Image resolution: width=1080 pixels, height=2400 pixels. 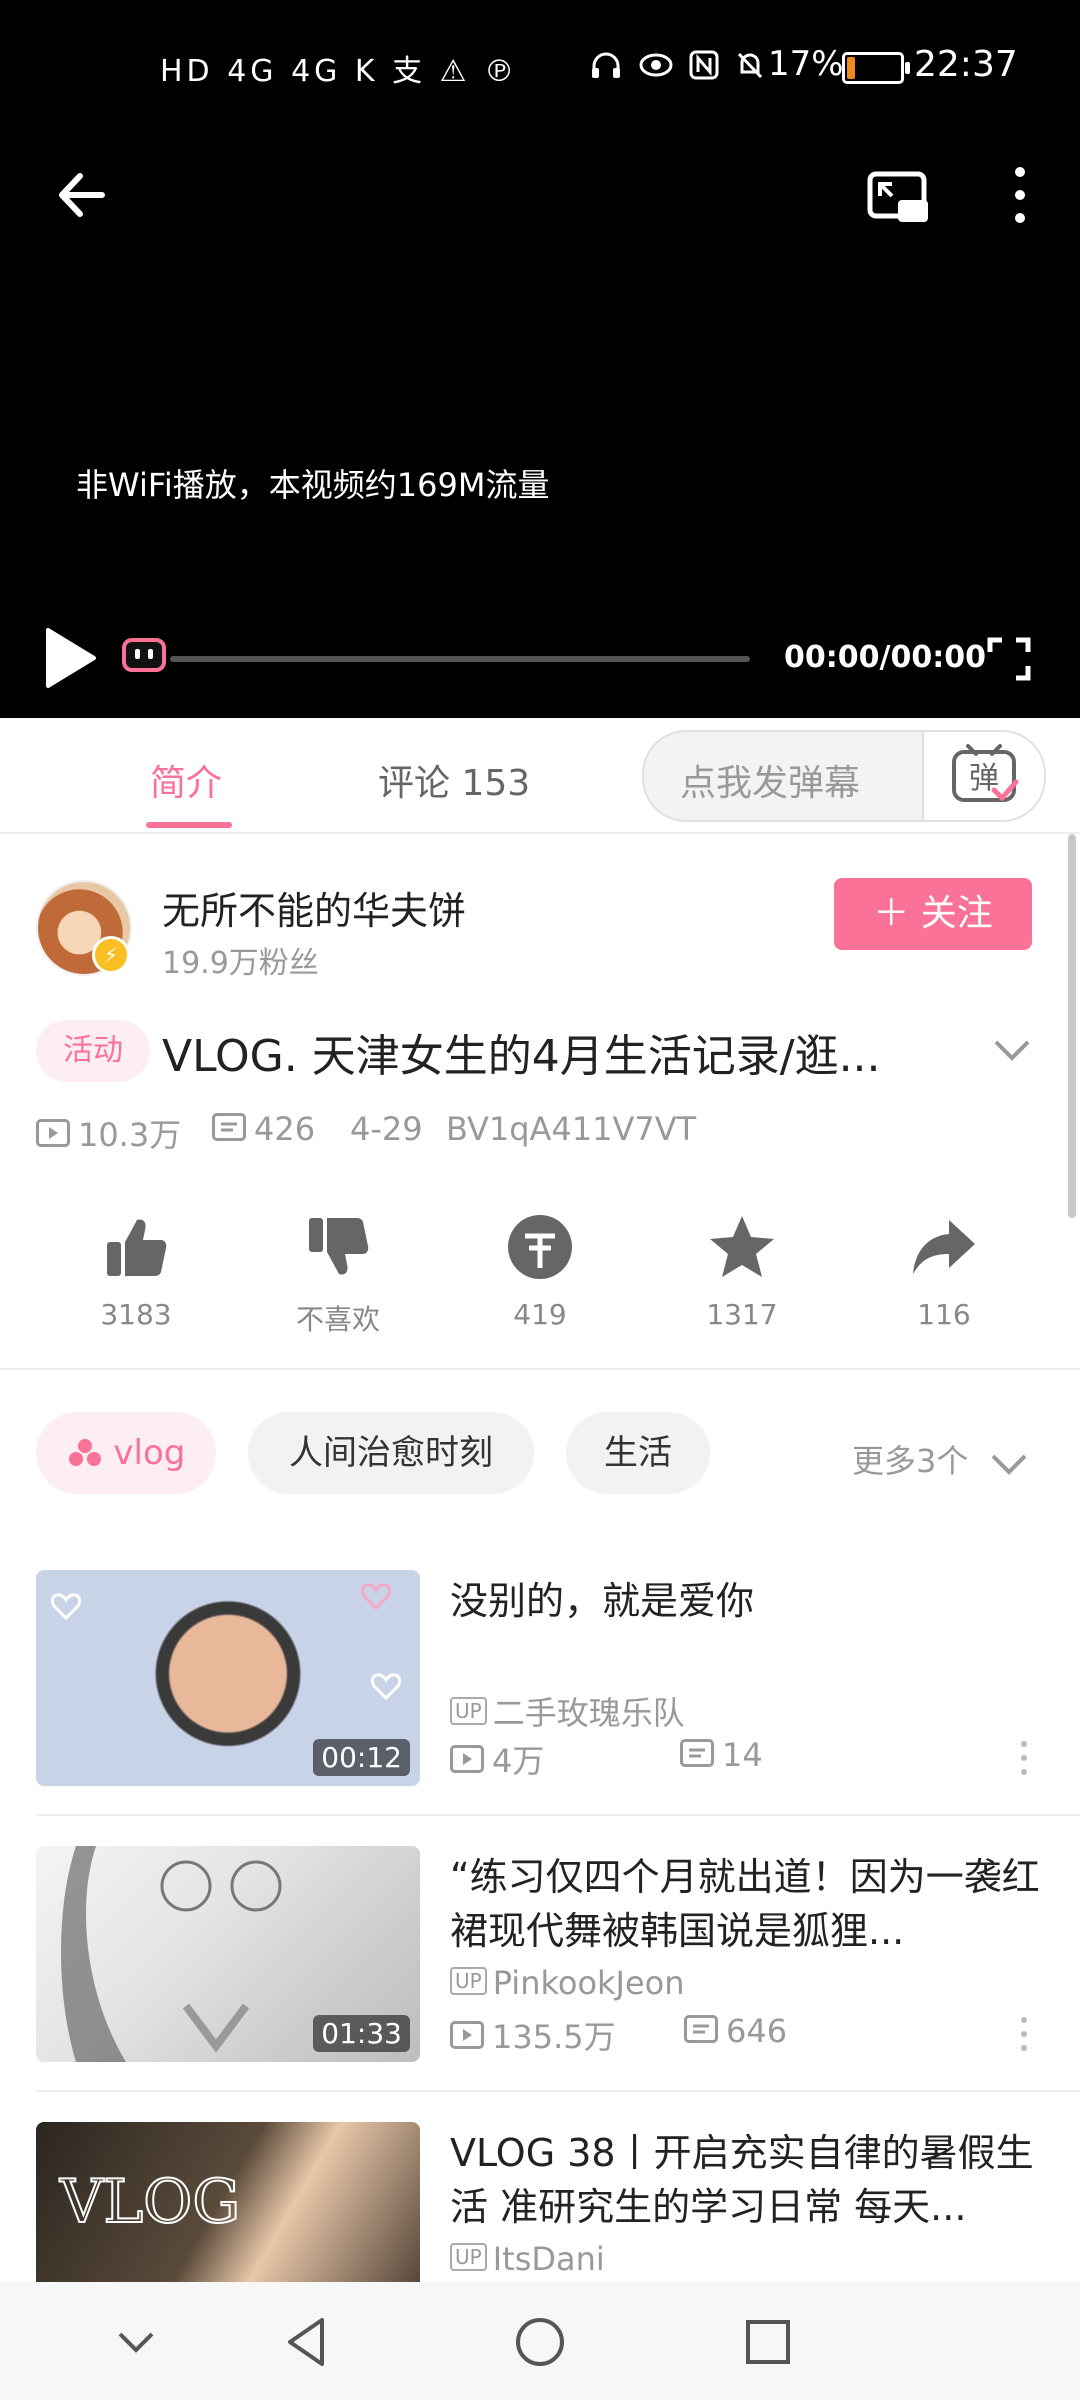 I want to click on progress-bar, so click(x=460, y=659).